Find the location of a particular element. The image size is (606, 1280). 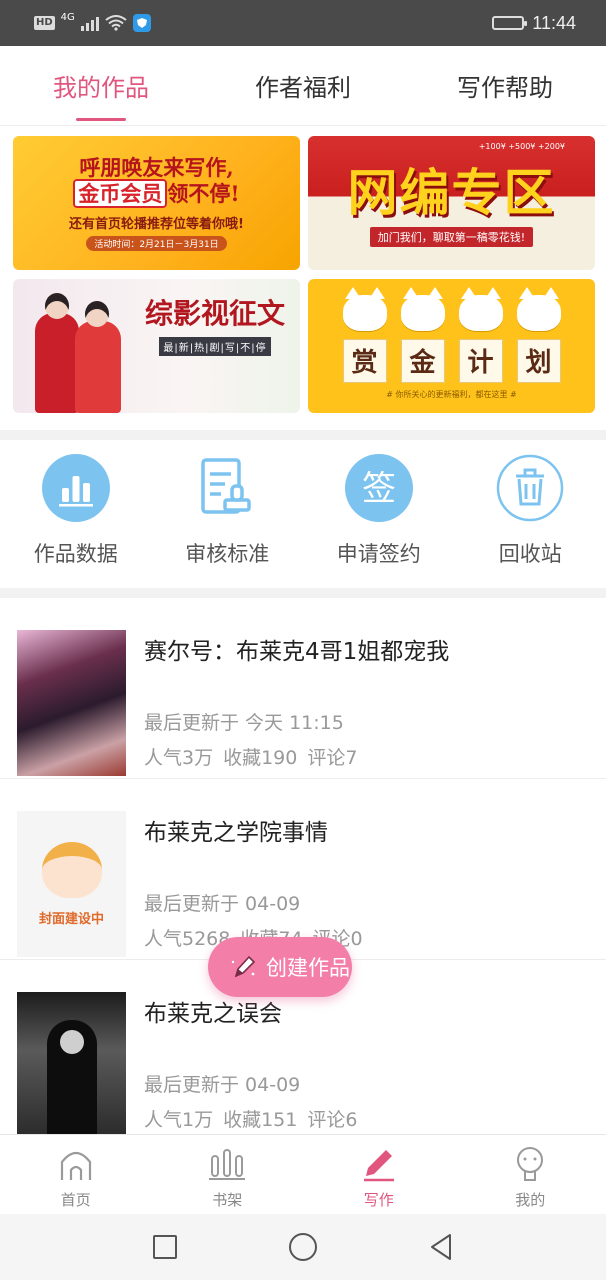

banner-title: 呼朋唤友来写作, 金币会员 领不停! is located at coordinates (156, 181).